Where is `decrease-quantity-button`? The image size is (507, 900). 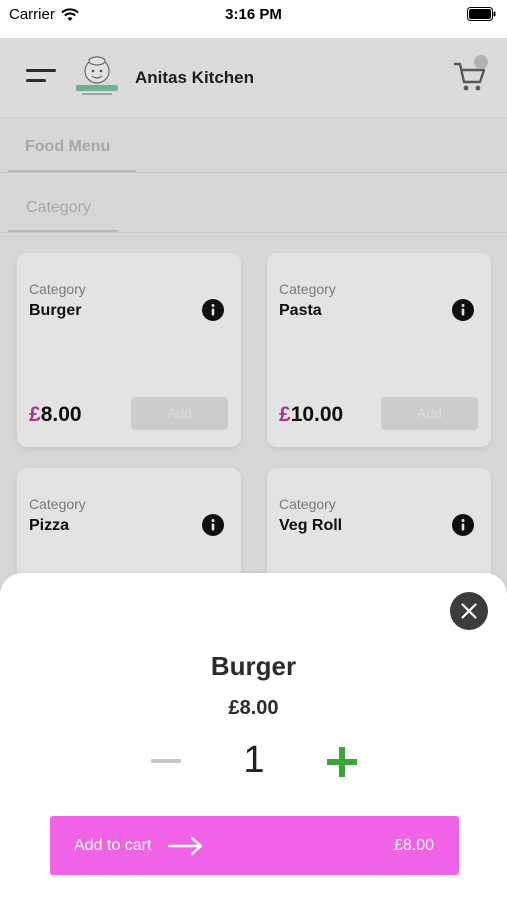
decrease-quantity-button is located at coordinates (166, 761).